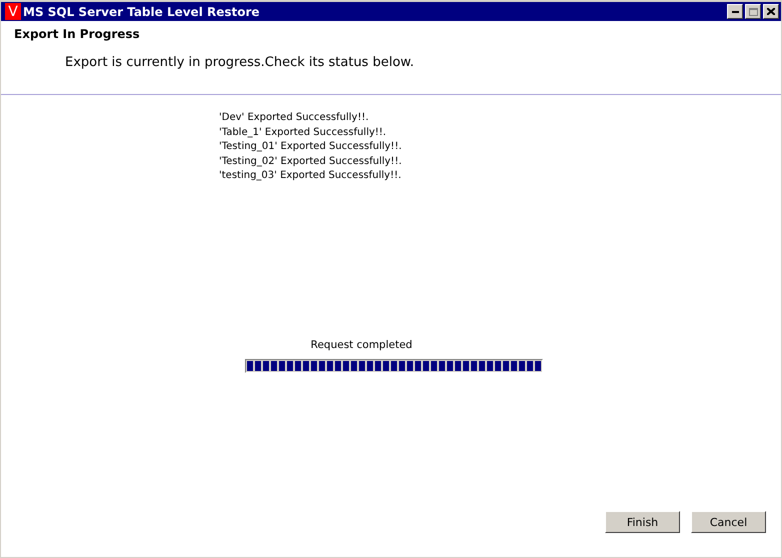 Image resolution: width=782 pixels, height=558 pixels. I want to click on minimize-icon, so click(735, 11).